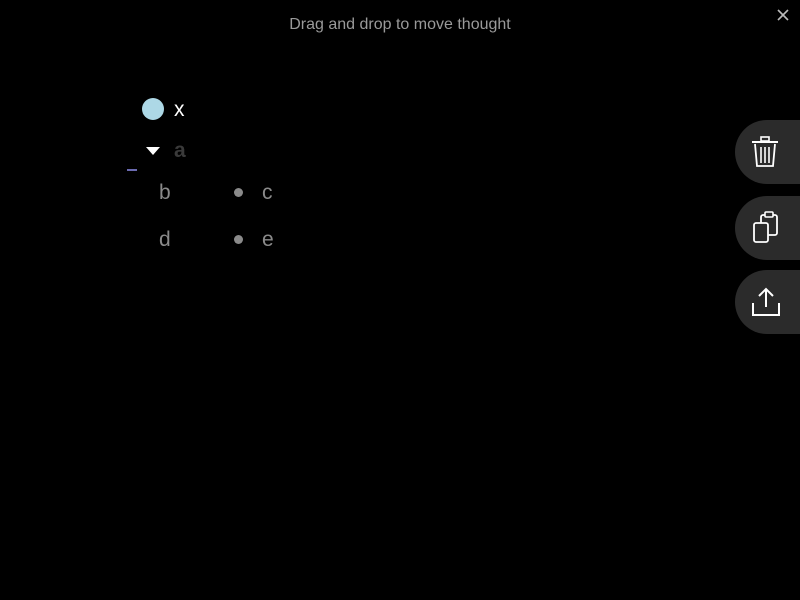 The width and height of the screenshot is (800, 600). I want to click on share-export-icon, so click(766, 301).